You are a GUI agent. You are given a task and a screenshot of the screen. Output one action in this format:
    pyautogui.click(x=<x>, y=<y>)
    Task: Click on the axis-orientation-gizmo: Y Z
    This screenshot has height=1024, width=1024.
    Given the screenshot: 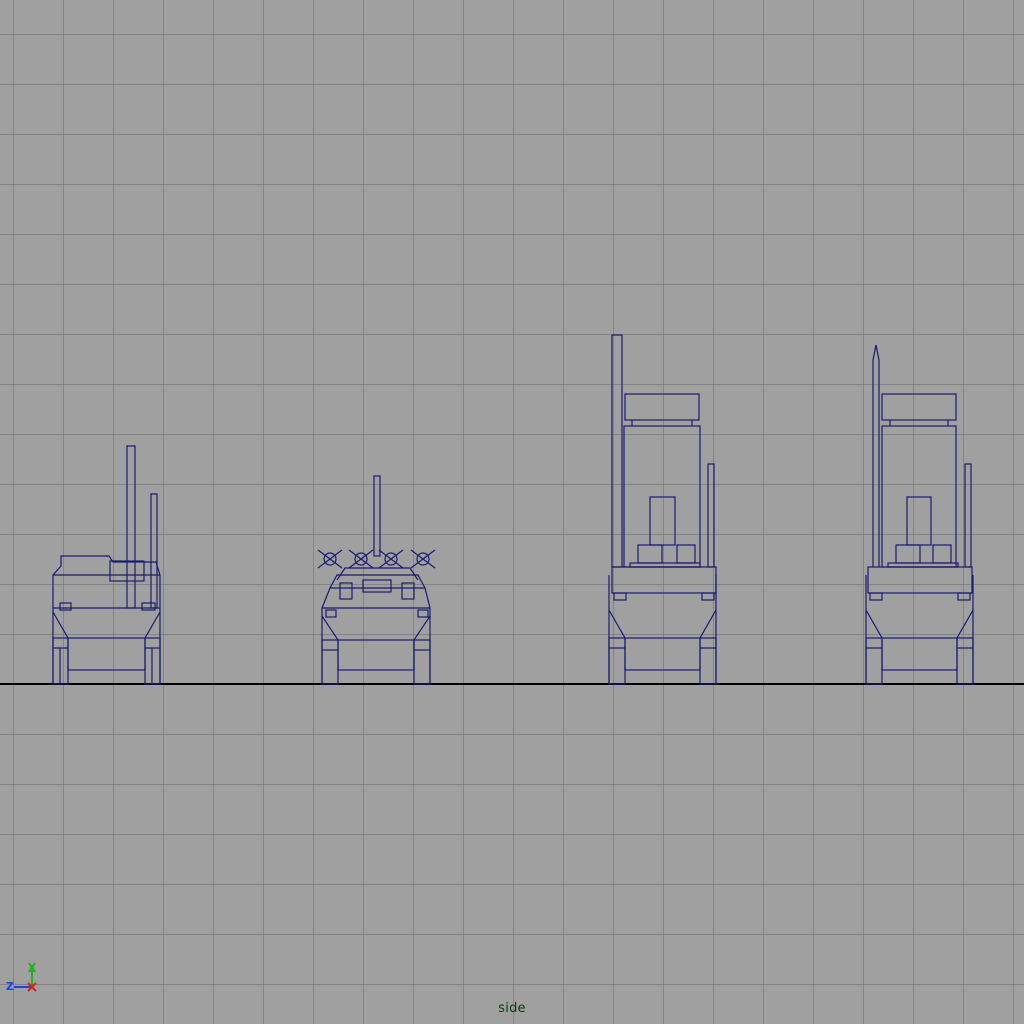 What is the action you would take?
    pyautogui.click(x=26, y=980)
    